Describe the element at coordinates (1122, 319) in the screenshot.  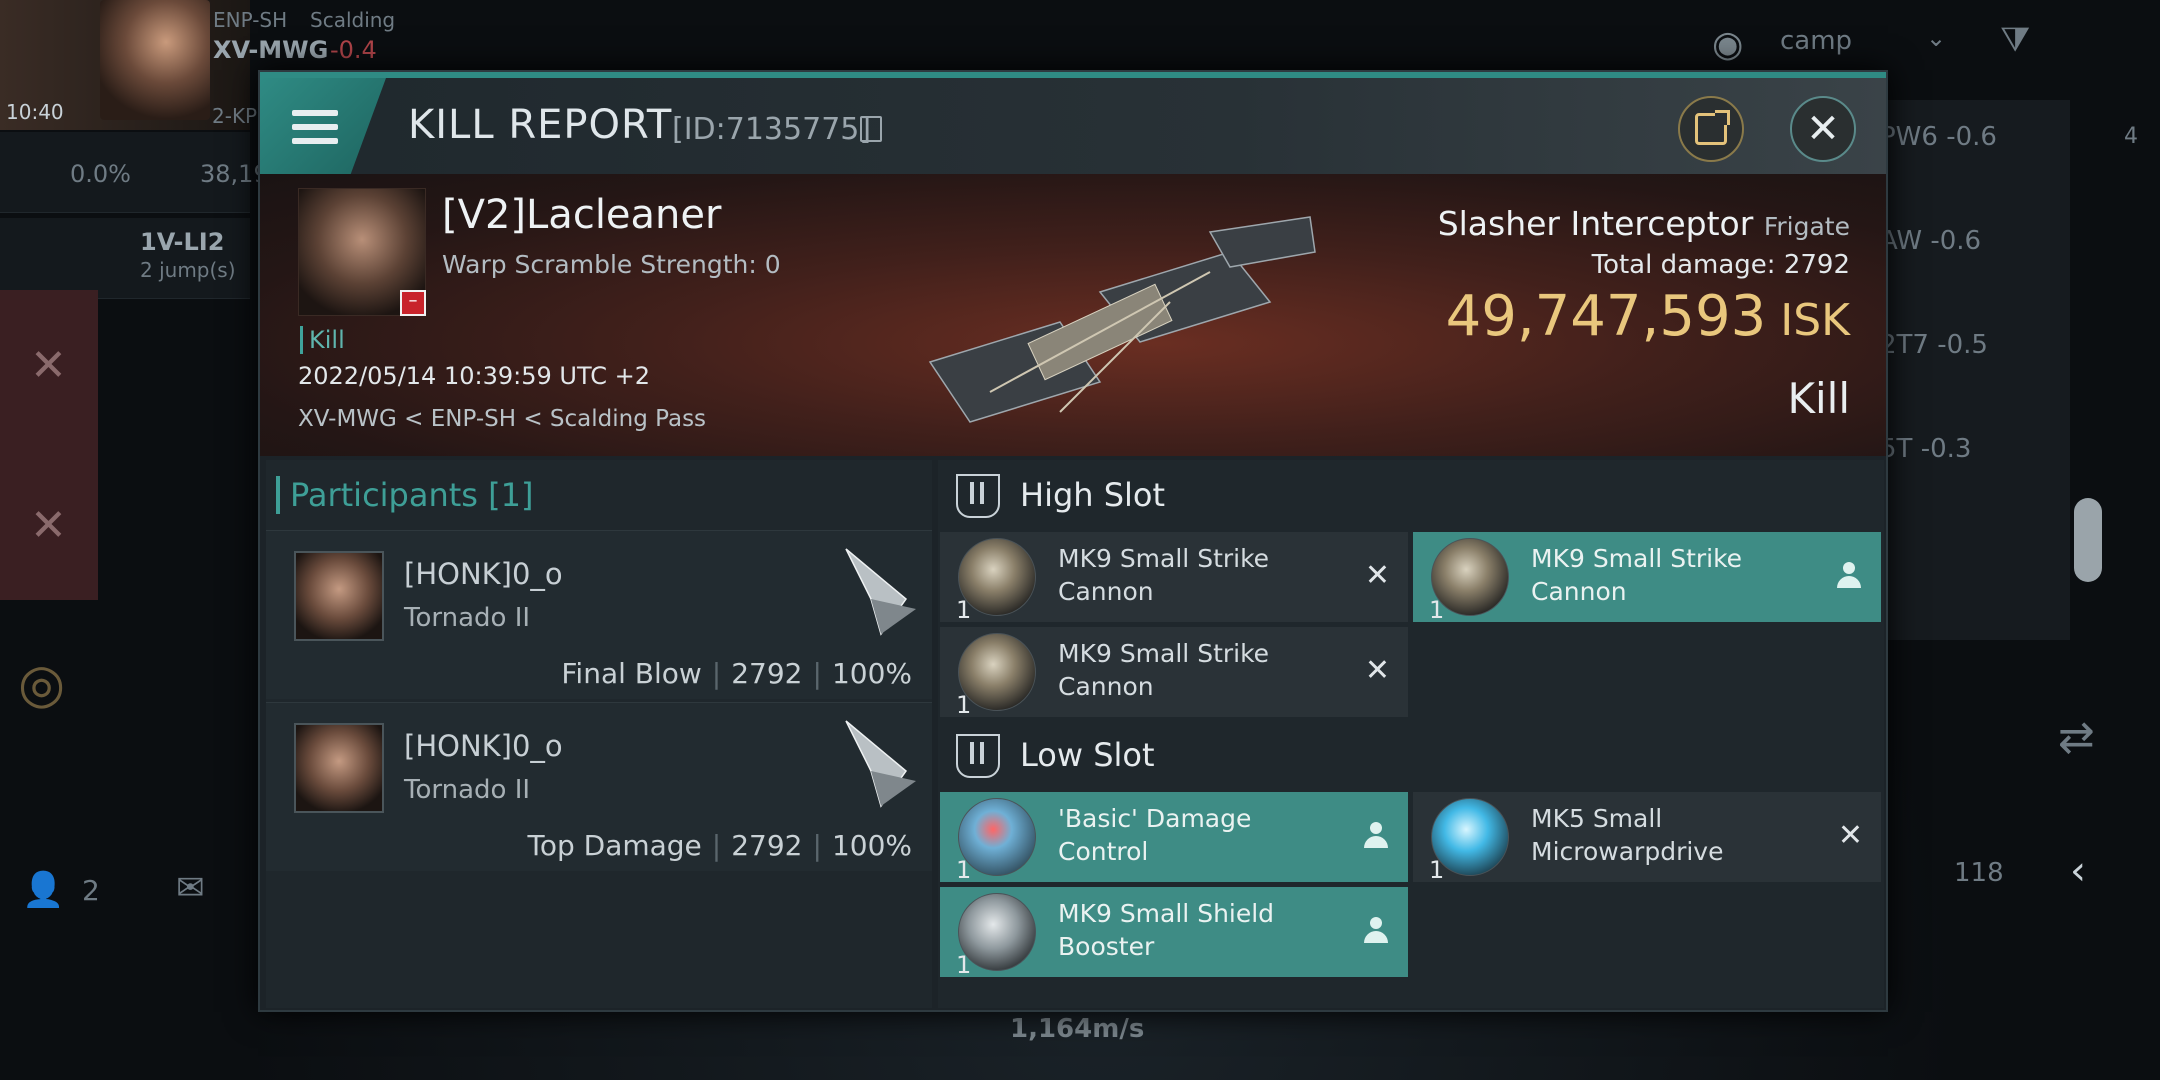
I see `ship-image` at that location.